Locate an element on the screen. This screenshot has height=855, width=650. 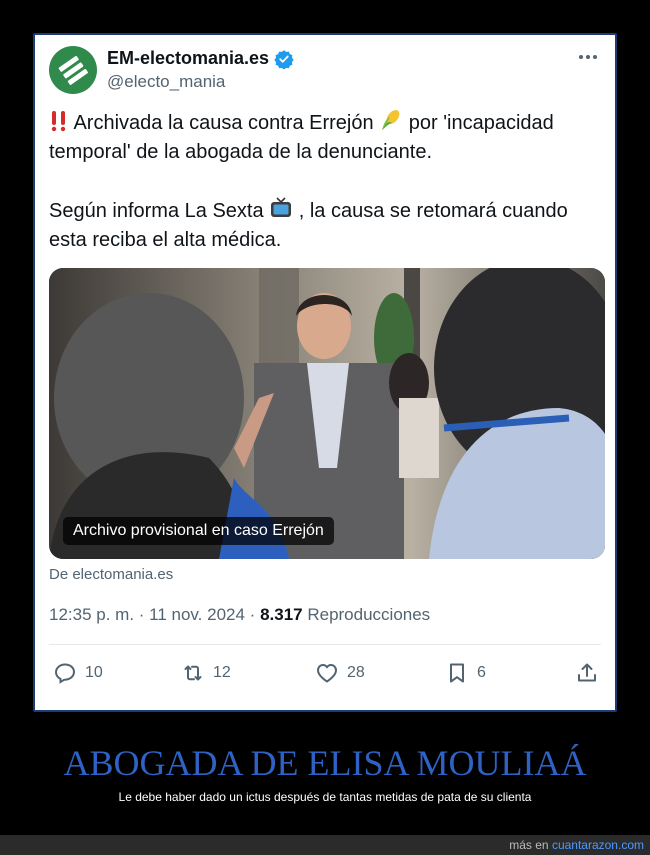
share-button is located at coordinates (587, 673).